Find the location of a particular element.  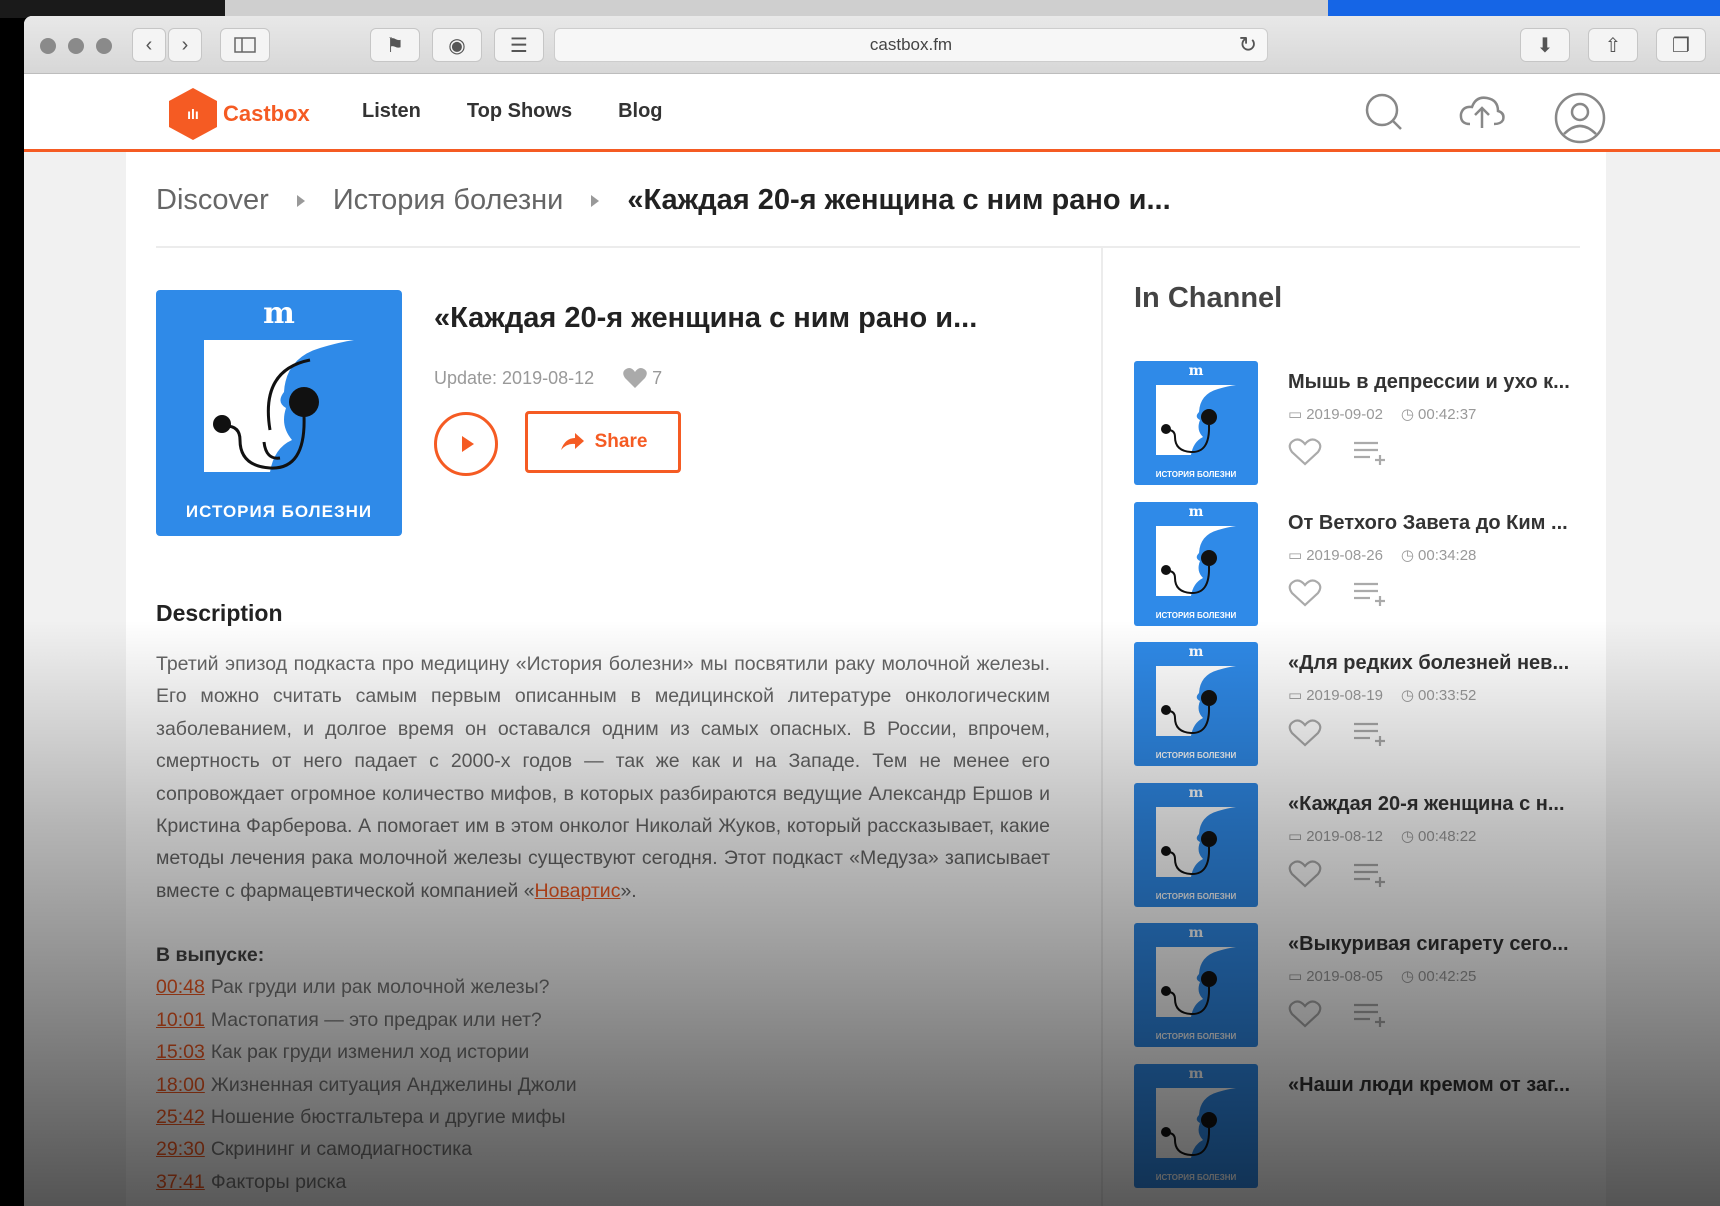

channel-episode-meta: ▭ 2019-08-19 ◷ 00:33:52 is located at coordinates (1382, 695).